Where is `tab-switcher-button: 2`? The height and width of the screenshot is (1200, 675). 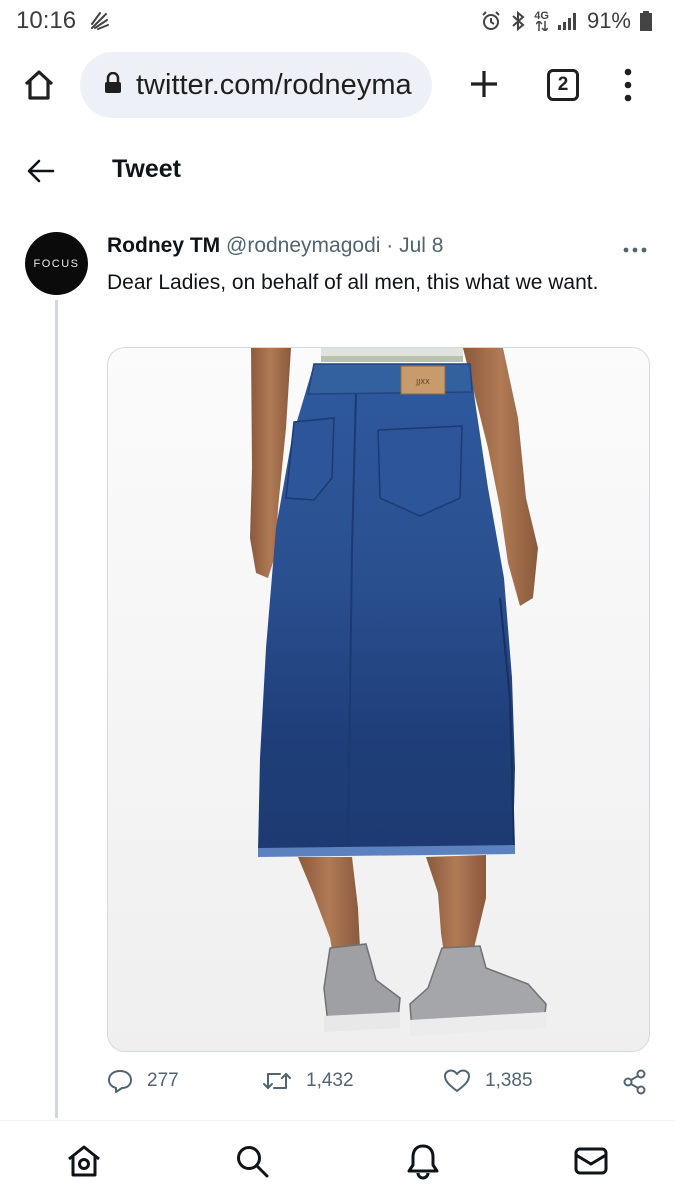
tab-switcher-button: 2 is located at coordinates (563, 85).